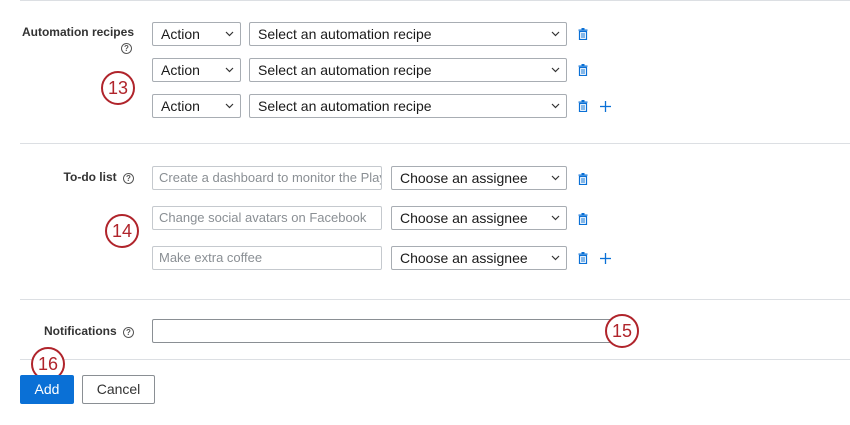  What do you see at coordinates (267, 178) in the screenshot?
I see `todo-task-input: Create a dashboard to monitor the Playb` at bounding box center [267, 178].